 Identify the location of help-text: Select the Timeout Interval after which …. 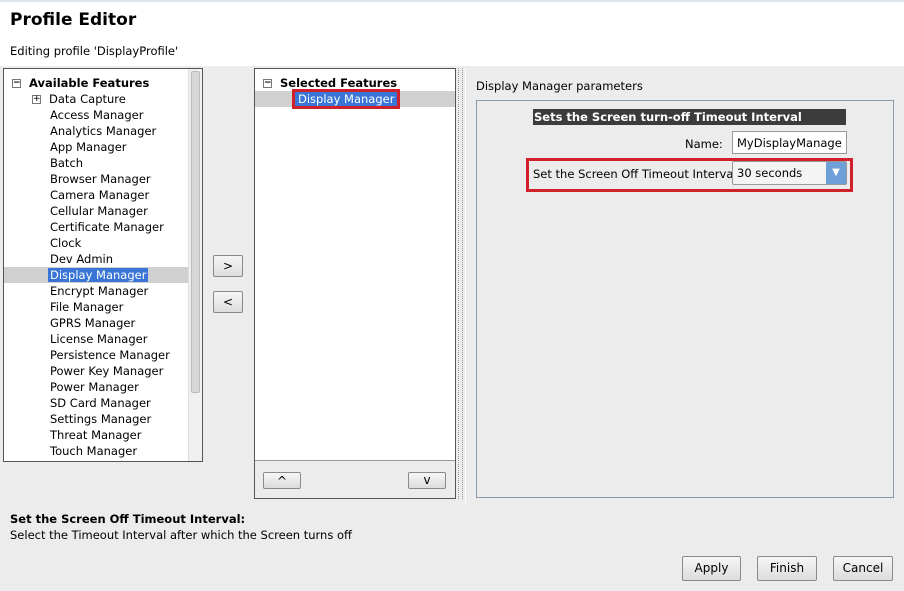
(181, 535).